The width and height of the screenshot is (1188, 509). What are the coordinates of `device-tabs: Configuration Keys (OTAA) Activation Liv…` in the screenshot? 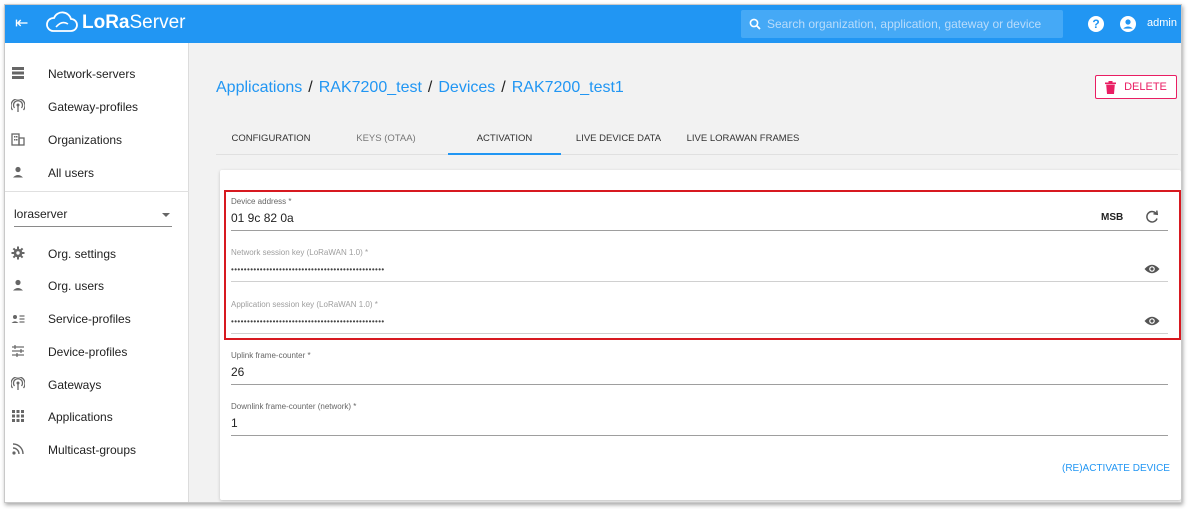 It's located at (697, 140).